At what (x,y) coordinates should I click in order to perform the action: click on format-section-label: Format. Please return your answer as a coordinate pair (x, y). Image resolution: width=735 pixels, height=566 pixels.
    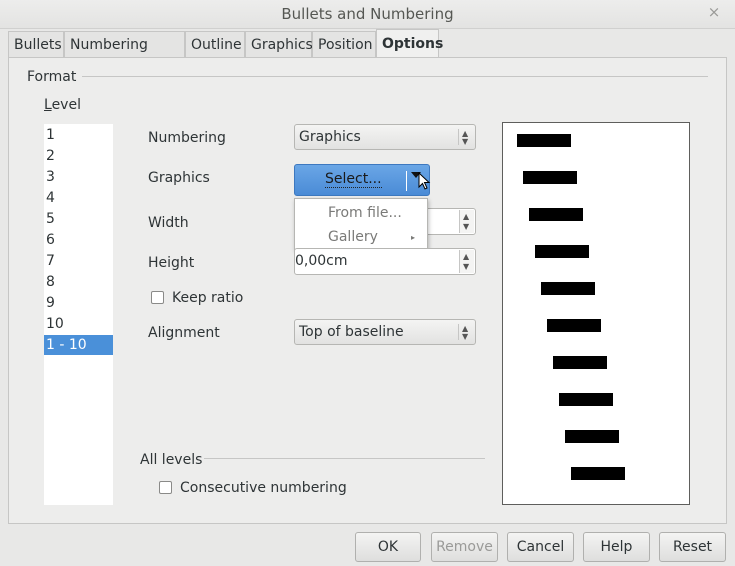
    Looking at the image, I should click on (52, 77).